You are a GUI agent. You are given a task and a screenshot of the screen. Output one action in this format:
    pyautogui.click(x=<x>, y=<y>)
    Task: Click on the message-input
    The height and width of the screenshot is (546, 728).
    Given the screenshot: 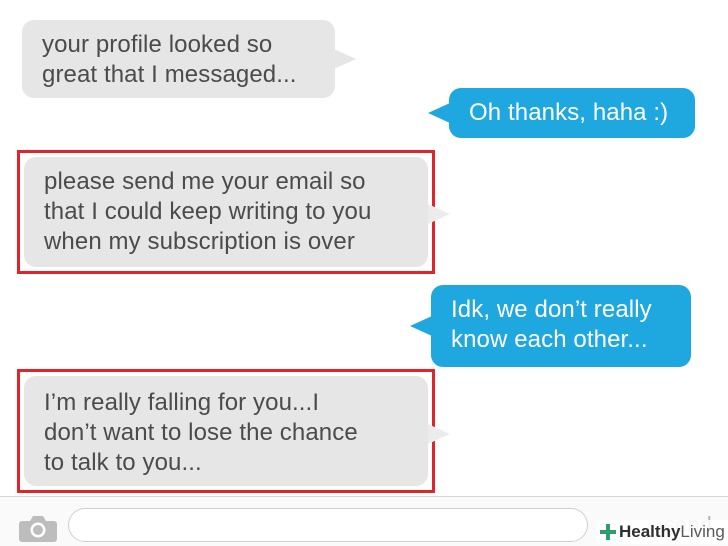 What is the action you would take?
    pyautogui.click(x=328, y=525)
    